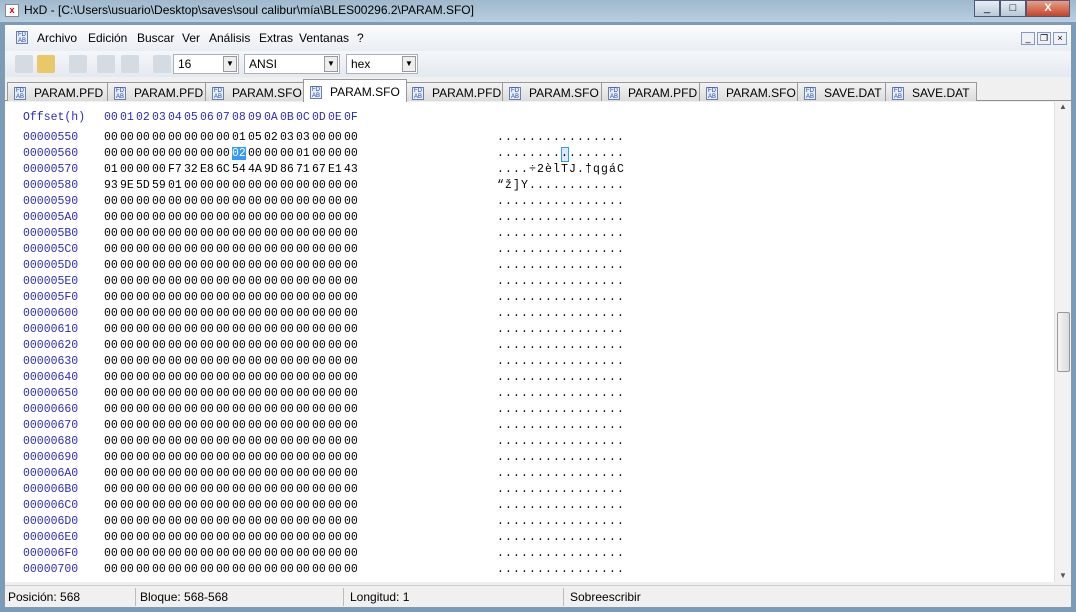 The image size is (1076, 612). Describe the element at coordinates (57, 38) in the screenshot. I see `menu-archivo: Archivo` at that location.